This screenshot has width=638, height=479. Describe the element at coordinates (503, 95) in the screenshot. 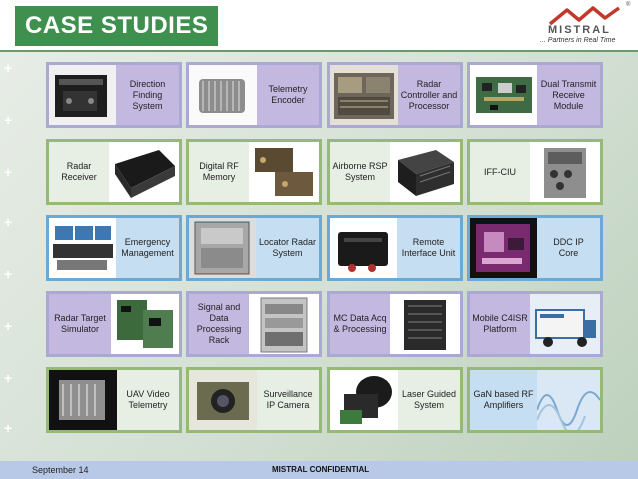

I see `circuit-board-image` at that location.